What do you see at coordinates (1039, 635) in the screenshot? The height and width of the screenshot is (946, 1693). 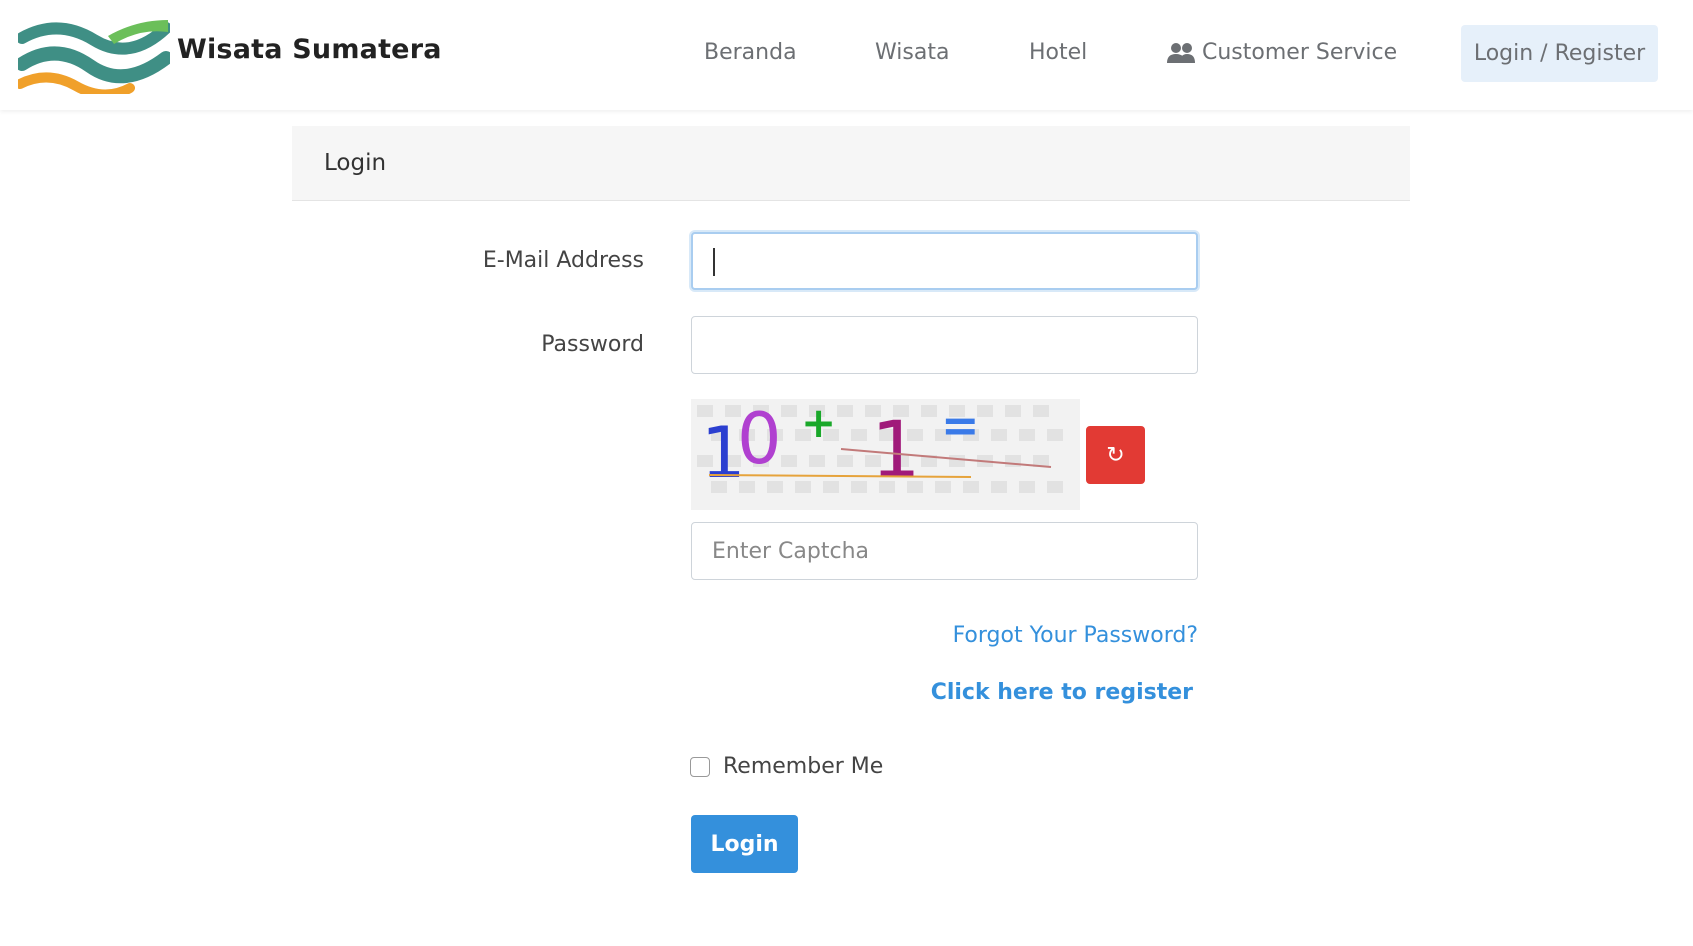 I see `forgot-password-link: Forgot Your Password?` at bounding box center [1039, 635].